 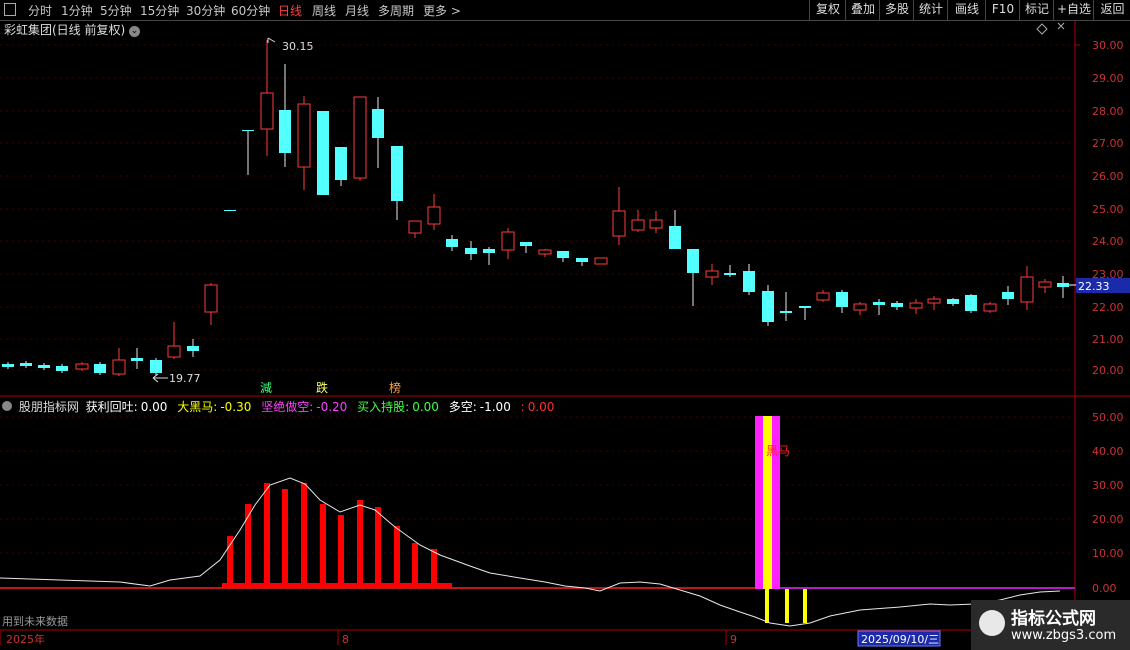 What do you see at coordinates (1108, 45) in the screenshot?
I see `price-tick: 30.00` at bounding box center [1108, 45].